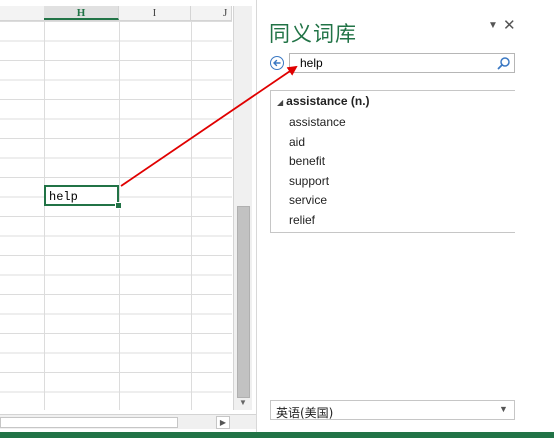 This screenshot has height=444, width=554. What do you see at coordinates (63, 197) in the screenshot?
I see `active-cell-value: help` at bounding box center [63, 197].